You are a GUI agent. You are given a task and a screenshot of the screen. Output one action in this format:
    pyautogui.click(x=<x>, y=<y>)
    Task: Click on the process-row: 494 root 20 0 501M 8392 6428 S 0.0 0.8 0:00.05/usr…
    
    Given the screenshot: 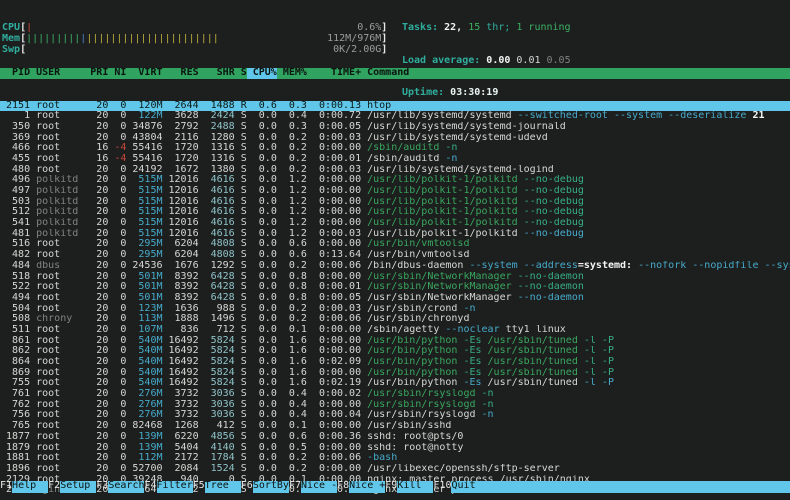 What is the action you would take?
    pyautogui.click(x=395, y=298)
    